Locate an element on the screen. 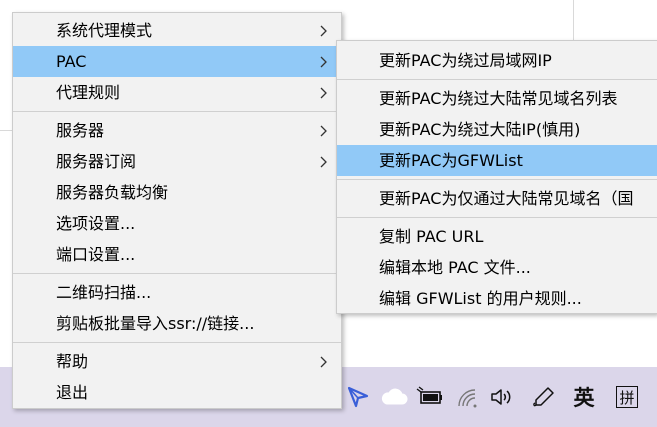  menu-item-load-balance: 服务器负载均衡 is located at coordinates (177, 192).